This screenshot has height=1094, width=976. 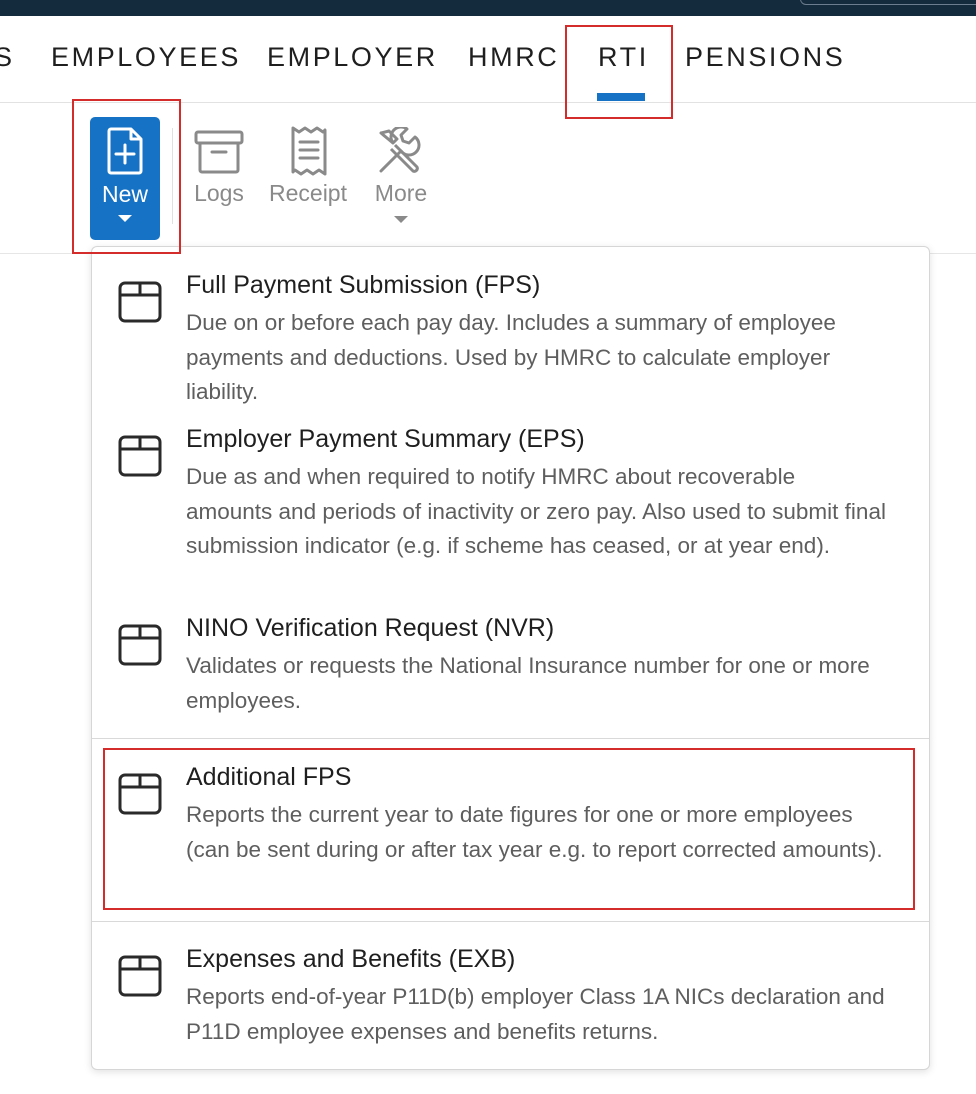 I want to click on receipt-button: Receipt, so click(x=308, y=169).